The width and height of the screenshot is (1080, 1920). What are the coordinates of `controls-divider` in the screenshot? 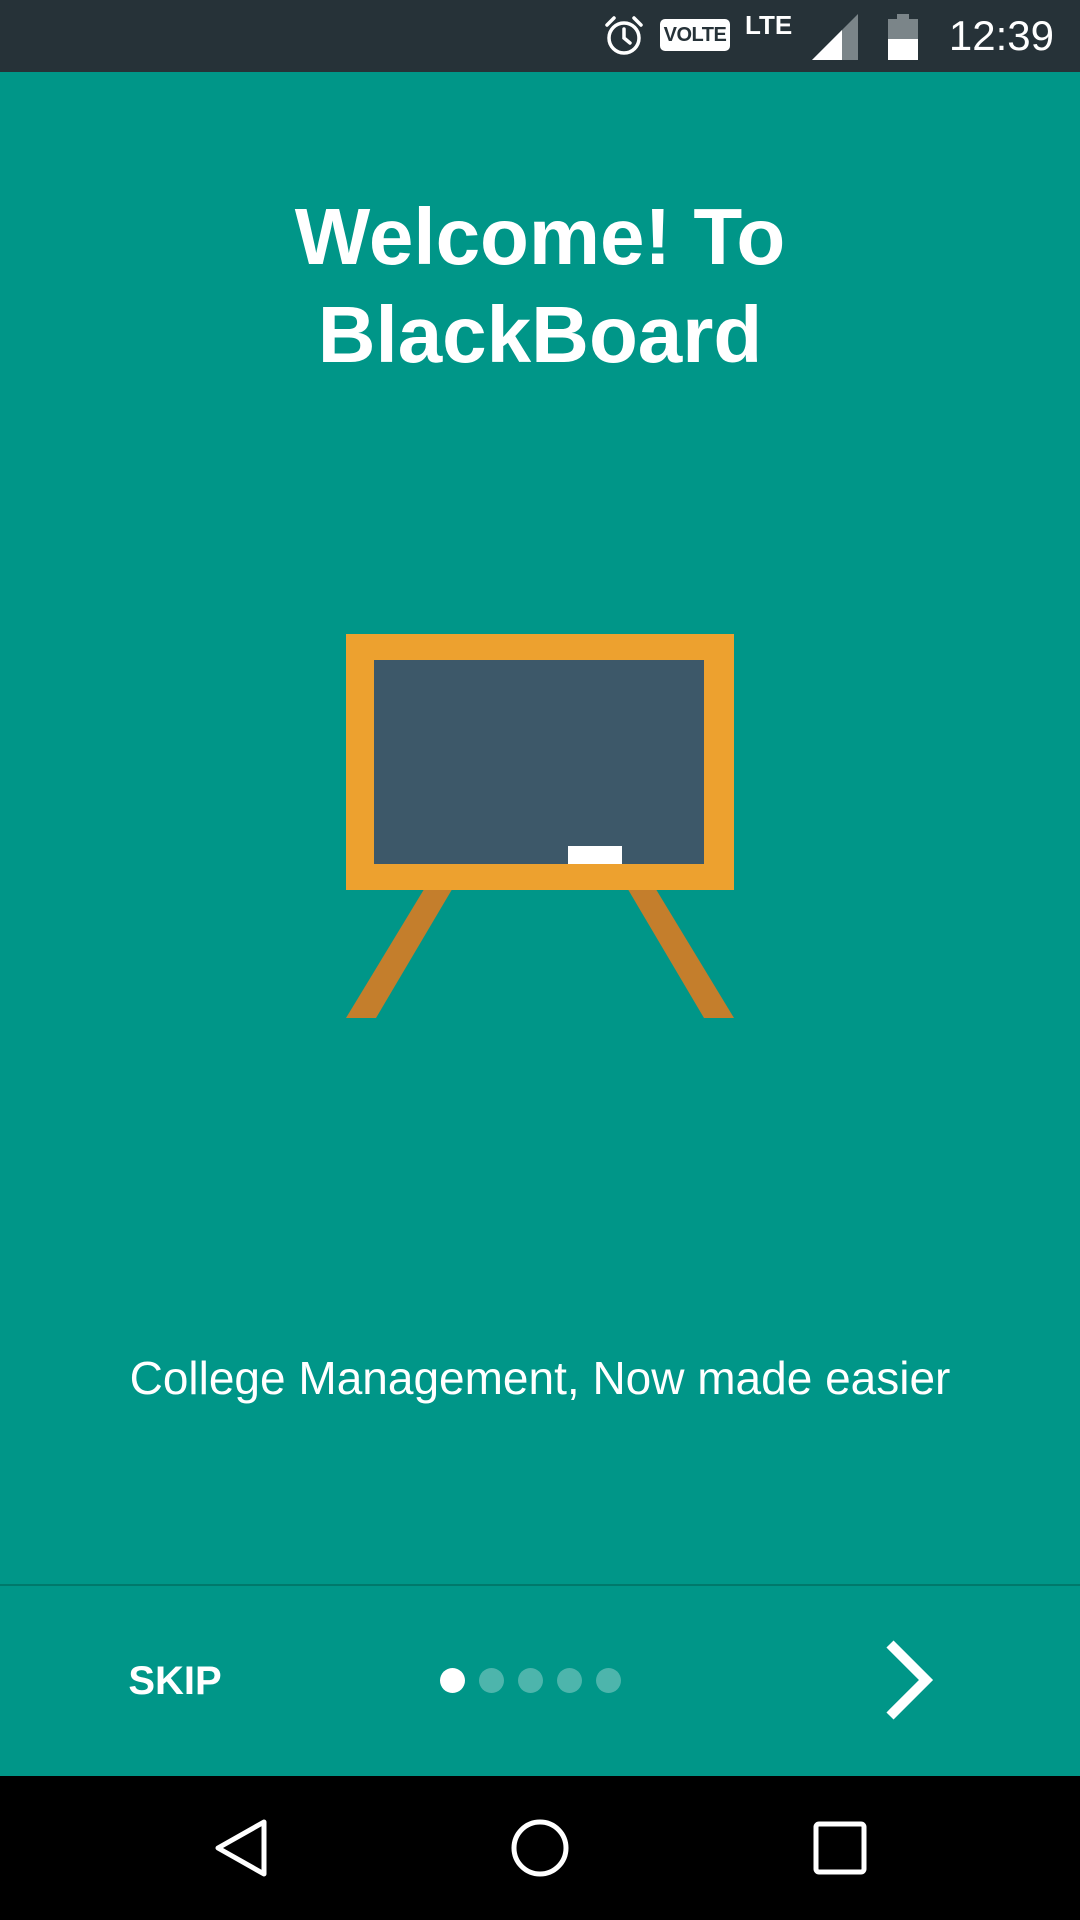 It's located at (540, 1585).